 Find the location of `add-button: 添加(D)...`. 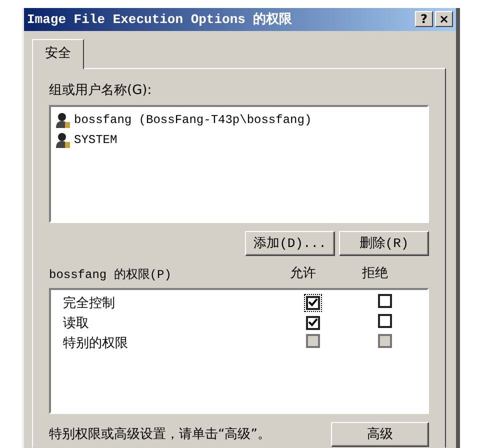

add-button: 添加(D)... is located at coordinates (290, 243).